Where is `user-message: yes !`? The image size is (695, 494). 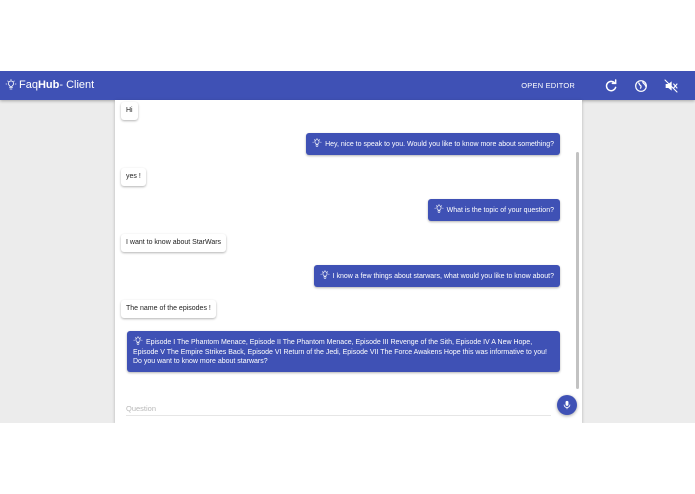
user-message: yes ! is located at coordinates (133, 177).